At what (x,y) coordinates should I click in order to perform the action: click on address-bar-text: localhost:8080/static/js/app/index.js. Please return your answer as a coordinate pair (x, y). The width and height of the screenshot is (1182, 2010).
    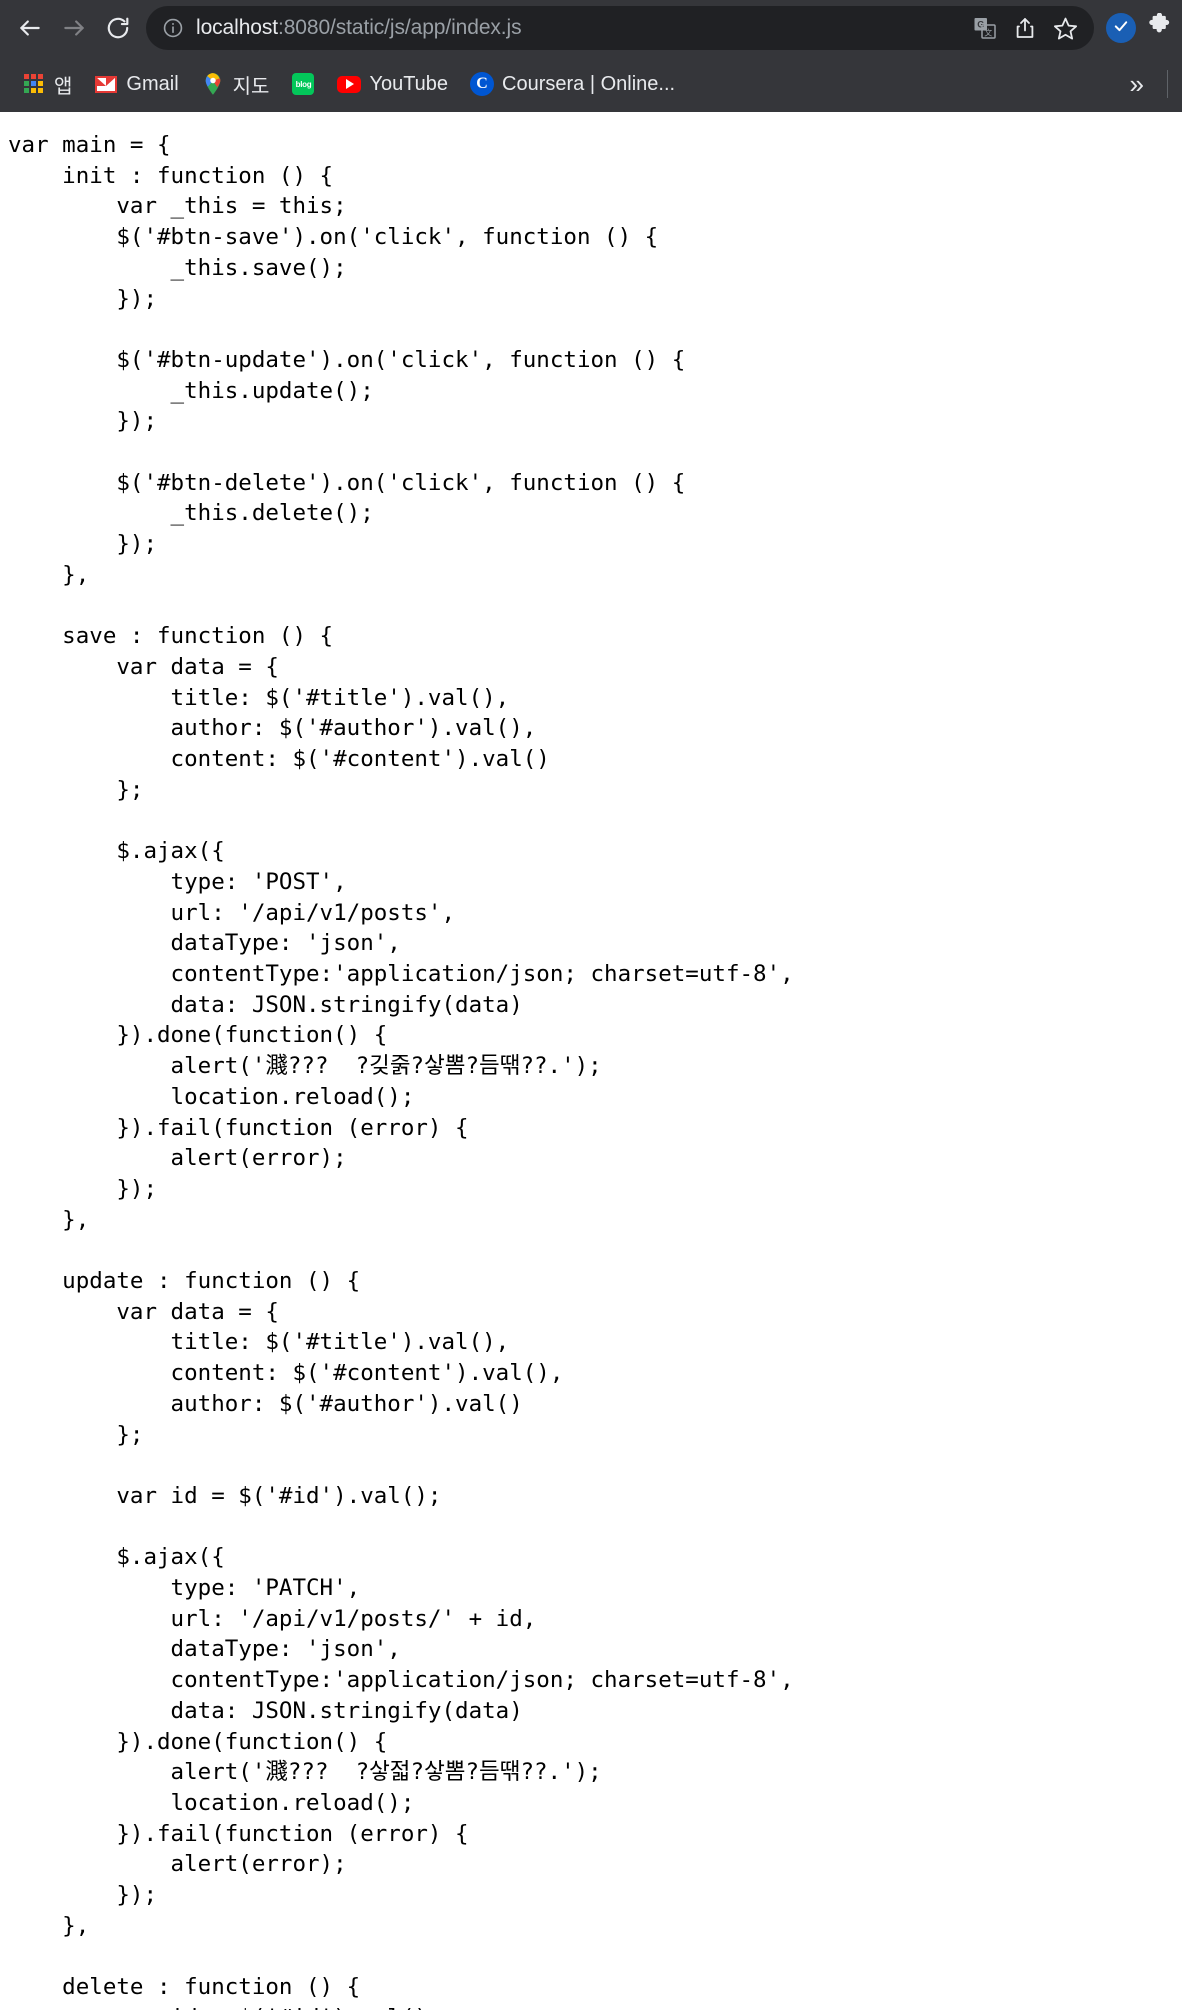
    Looking at the image, I should click on (580, 28).